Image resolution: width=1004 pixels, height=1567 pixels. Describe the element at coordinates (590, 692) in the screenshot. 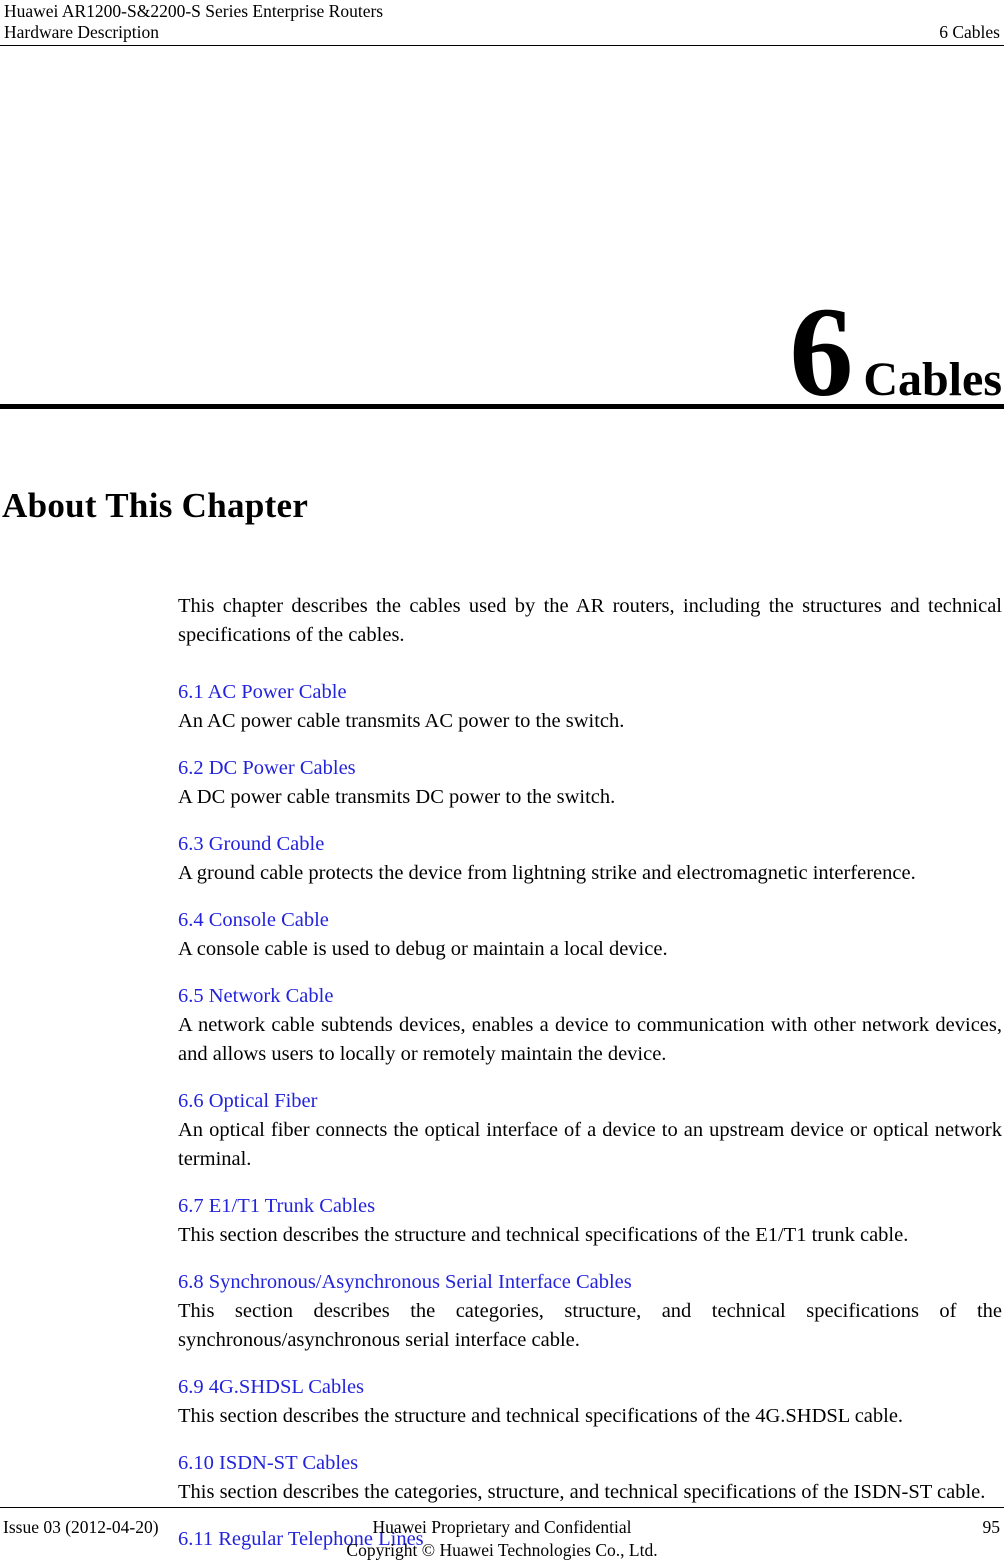

I see `section-link-6-1: 6.1 AC Power Cable` at that location.